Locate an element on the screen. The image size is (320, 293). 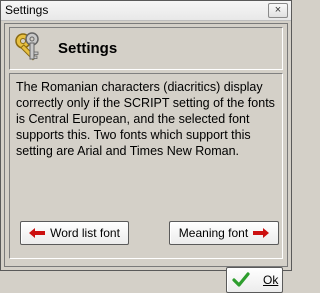
word-list-font-label: Word list font is located at coordinates (85, 233).